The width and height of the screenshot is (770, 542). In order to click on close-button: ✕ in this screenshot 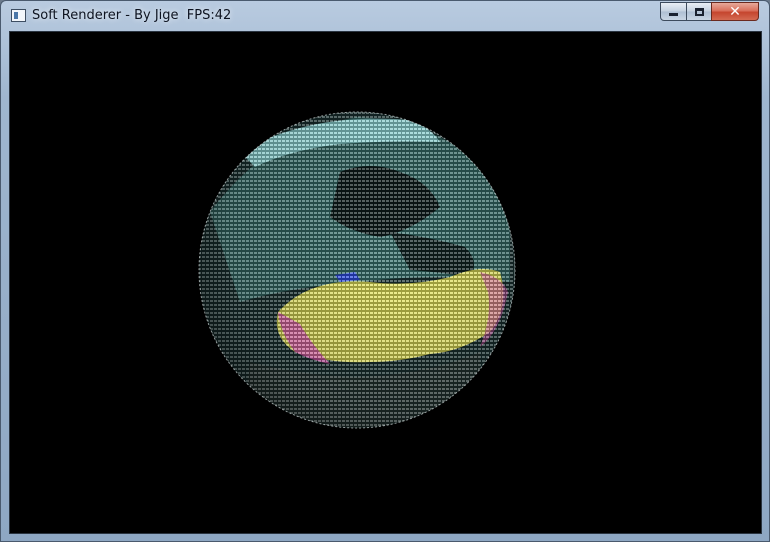, I will do `click(735, 11)`.